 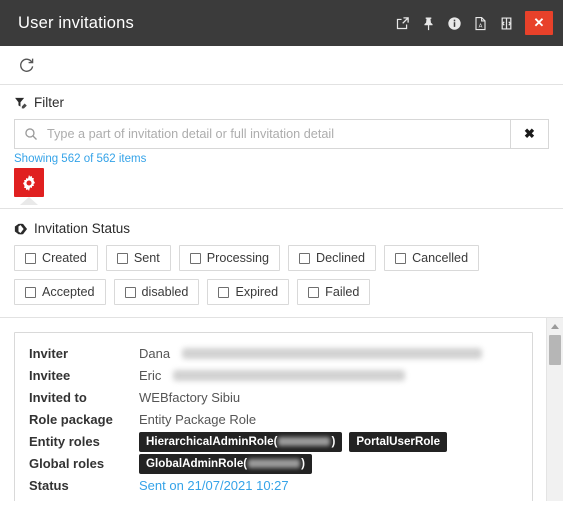 I want to click on refresh-icon, so click(x=27, y=65).